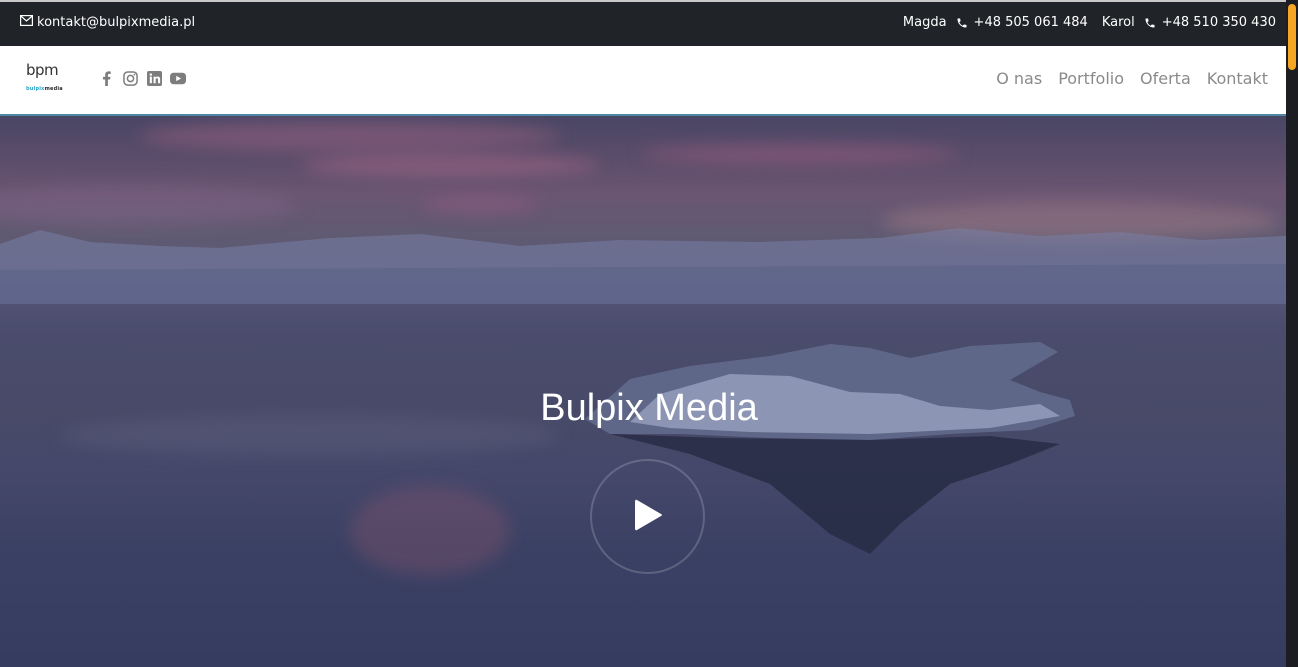 Image resolution: width=1298 pixels, height=667 pixels. Describe the element at coordinates (154, 78) in the screenshot. I see `linkedin-icon` at that location.